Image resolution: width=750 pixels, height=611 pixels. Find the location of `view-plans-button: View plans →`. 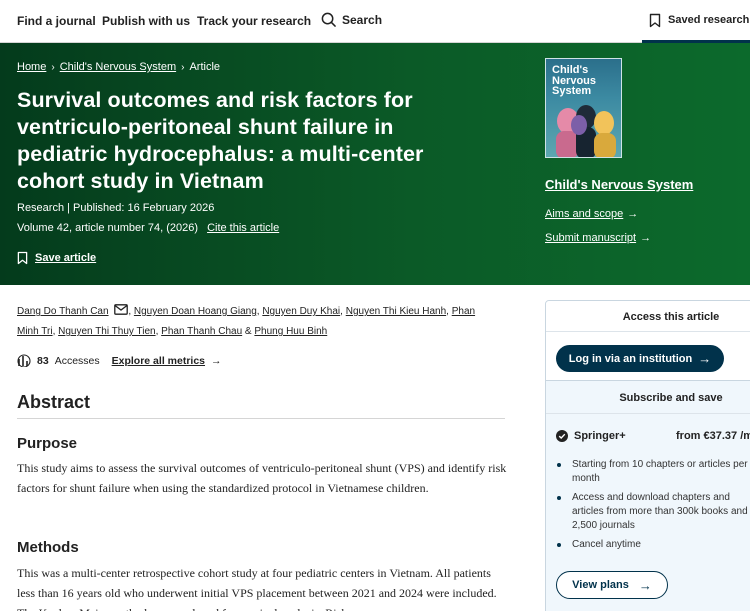

view-plans-button: View plans → is located at coordinates (612, 585).